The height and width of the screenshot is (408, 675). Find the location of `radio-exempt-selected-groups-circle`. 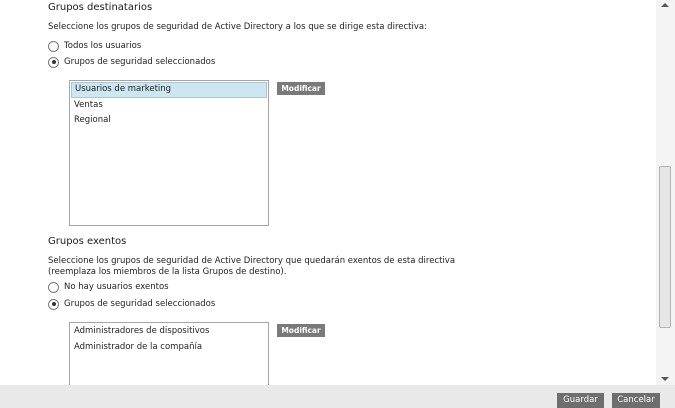

radio-exempt-selected-groups-circle is located at coordinates (53, 304).